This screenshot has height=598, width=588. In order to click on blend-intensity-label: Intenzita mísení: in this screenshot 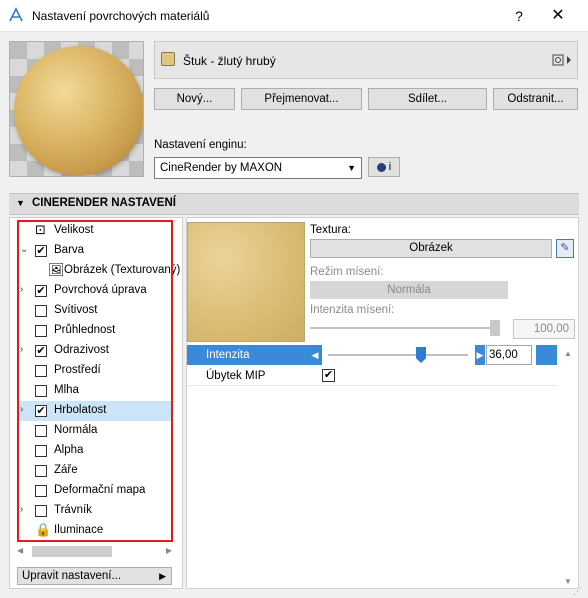, I will do `click(352, 310)`.